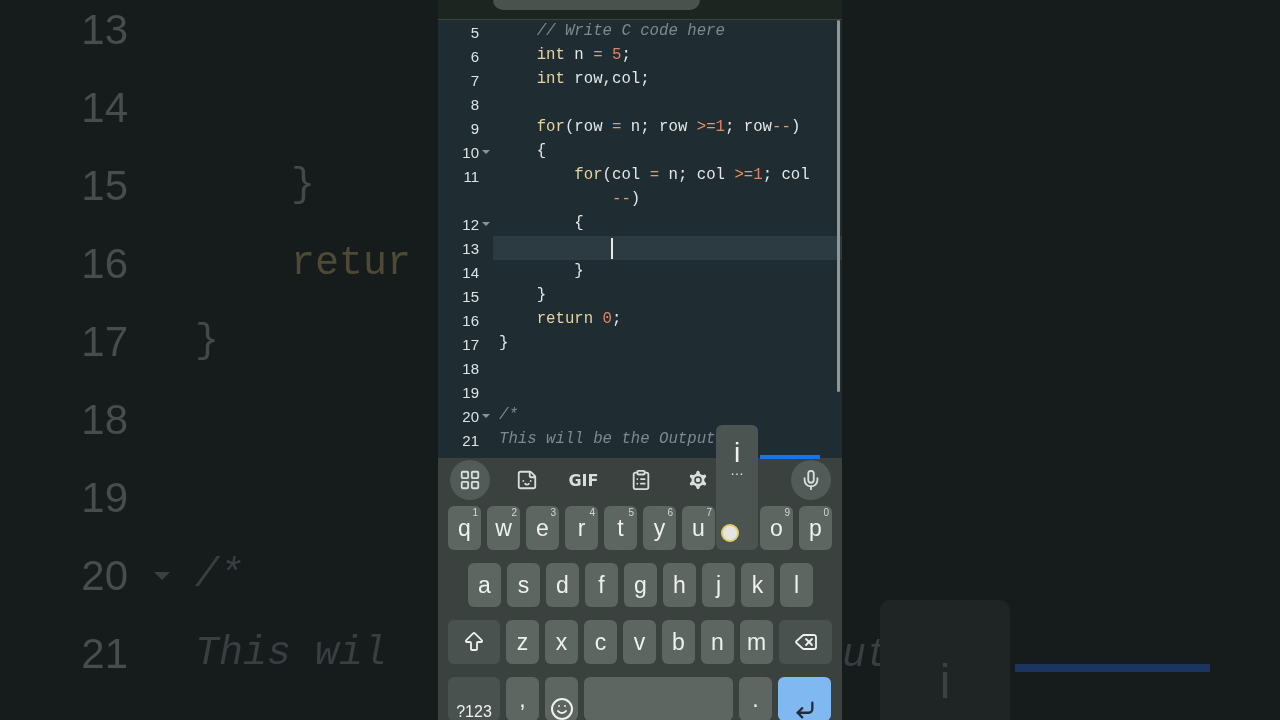 The height and width of the screenshot is (720, 1280). Describe the element at coordinates (606, 320) in the screenshot. I see `code-token: 0` at that location.